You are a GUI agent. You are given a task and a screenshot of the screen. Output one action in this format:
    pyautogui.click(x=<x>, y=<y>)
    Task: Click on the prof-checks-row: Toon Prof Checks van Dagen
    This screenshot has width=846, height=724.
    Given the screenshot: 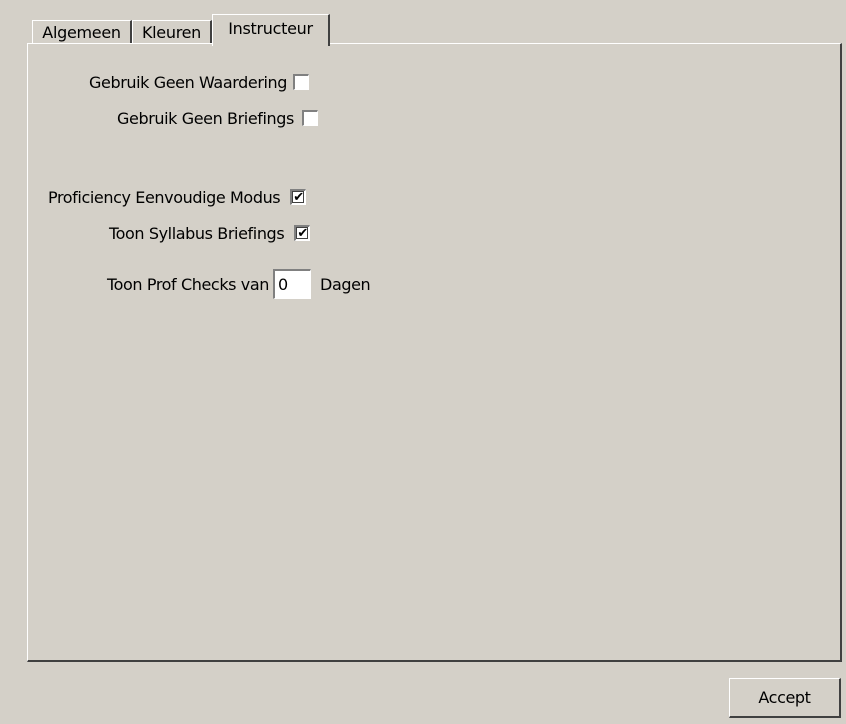 What is the action you would take?
    pyautogui.click(x=239, y=284)
    